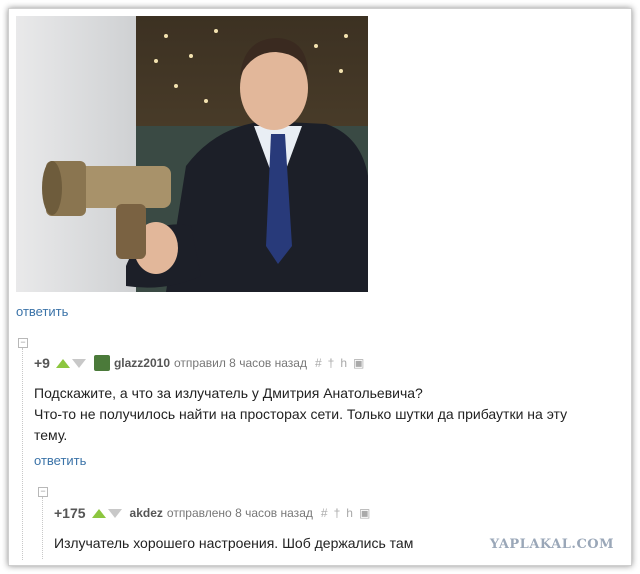 This screenshot has height=574, width=640. I want to click on comment-score-1: +9, so click(42, 363).